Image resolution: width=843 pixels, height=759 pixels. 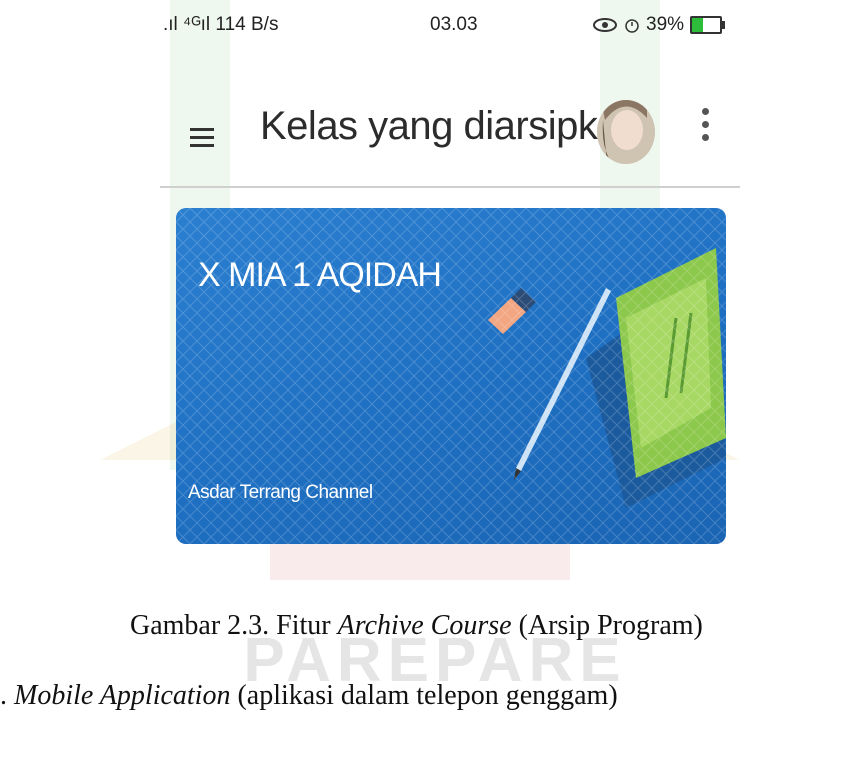 What do you see at coordinates (424, 695) in the screenshot?
I see `body-suffix: (aplikasi dalam telepon genggam)` at bounding box center [424, 695].